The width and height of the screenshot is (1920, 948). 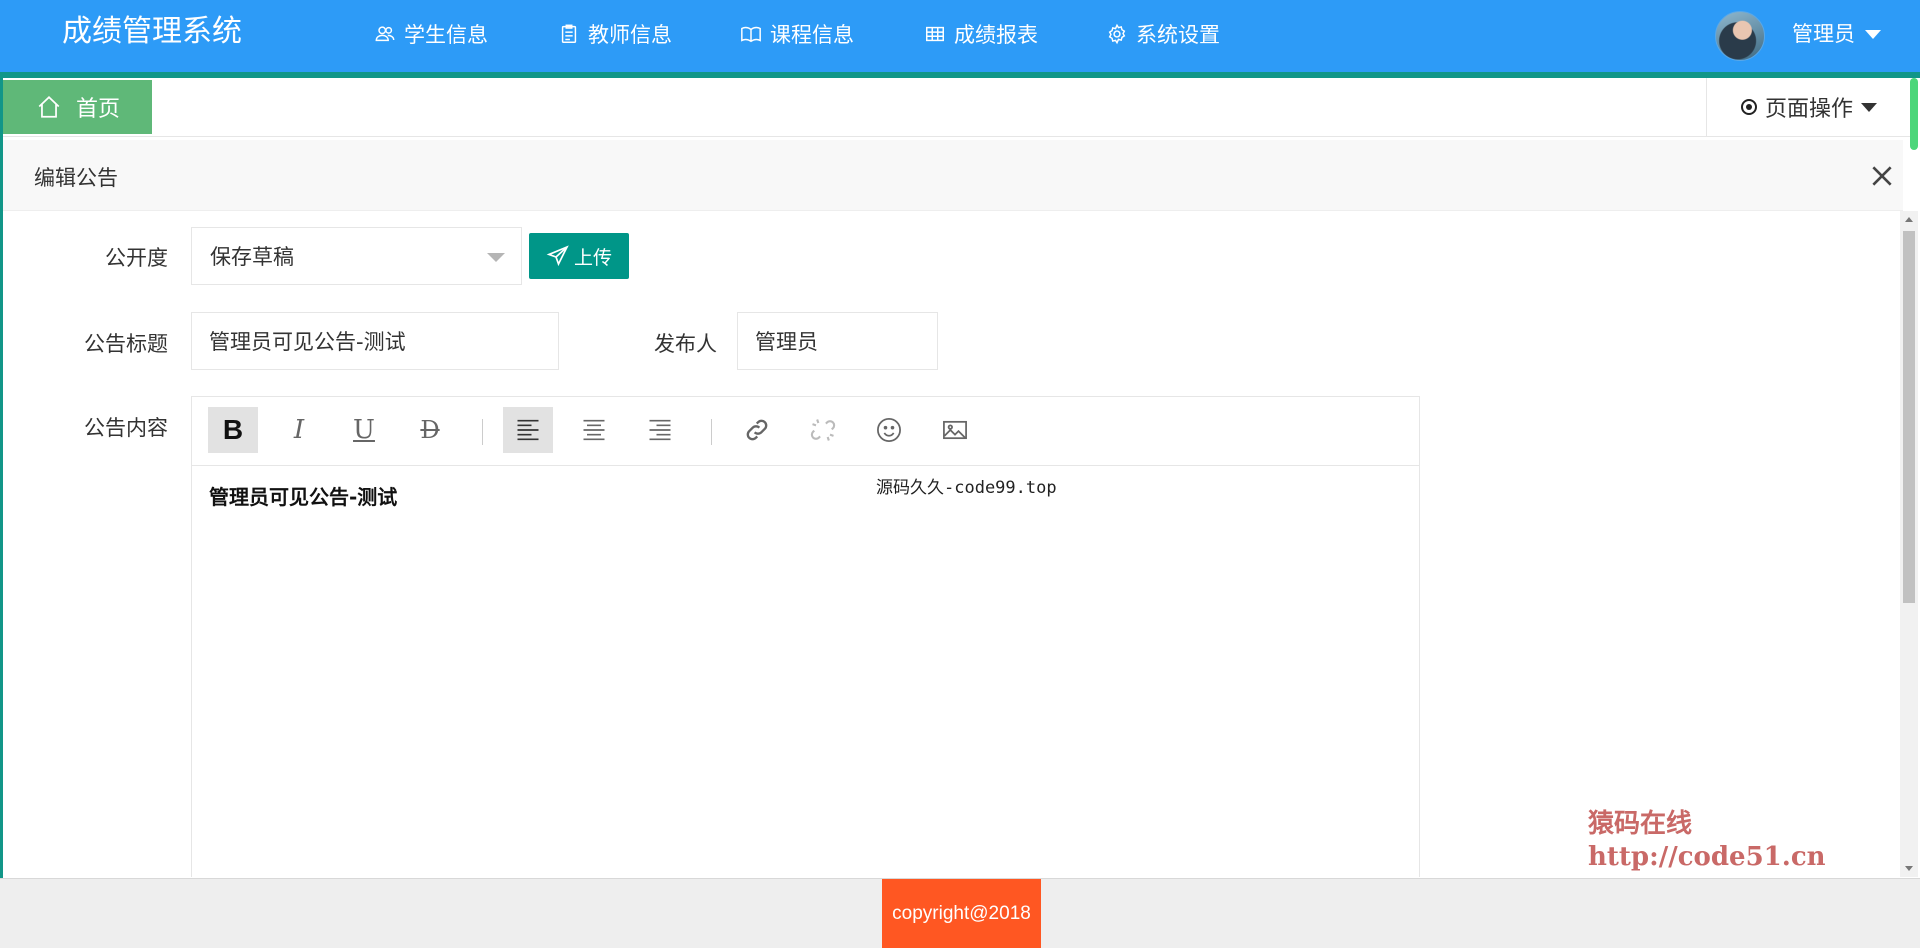 I want to click on nav-label: 成绩报表, so click(x=996, y=35).